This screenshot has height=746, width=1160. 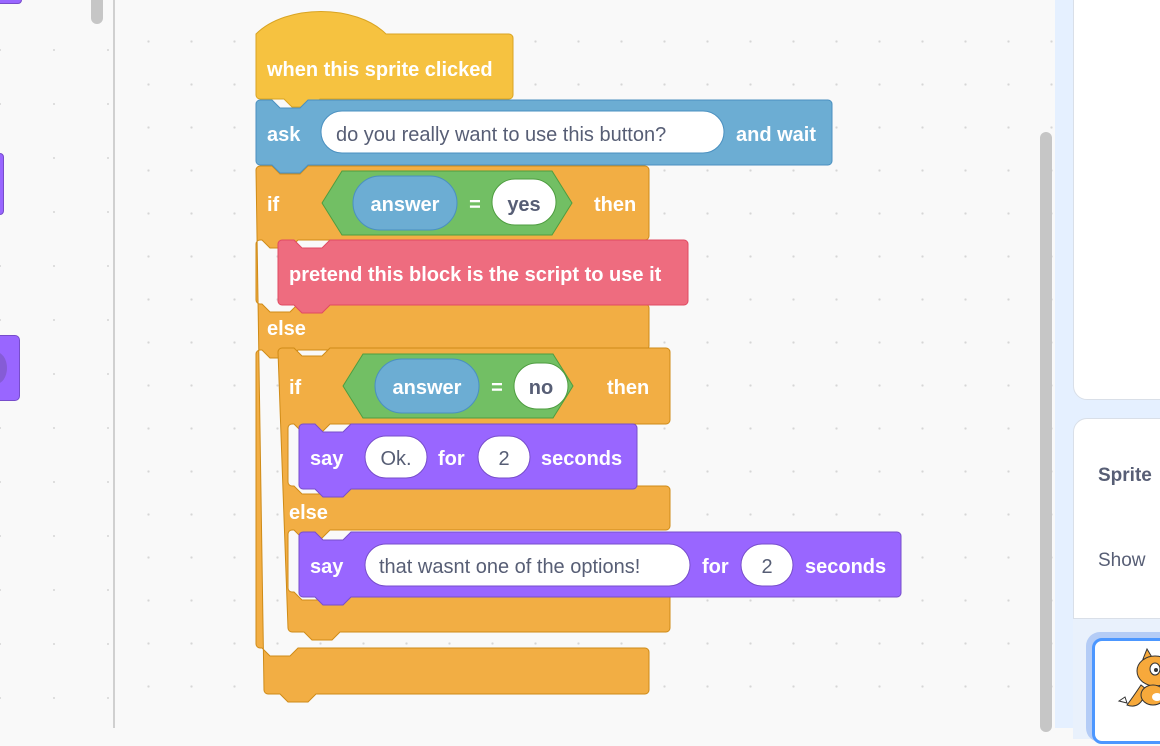 I want to click on for-label: for, so click(x=451, y=459).